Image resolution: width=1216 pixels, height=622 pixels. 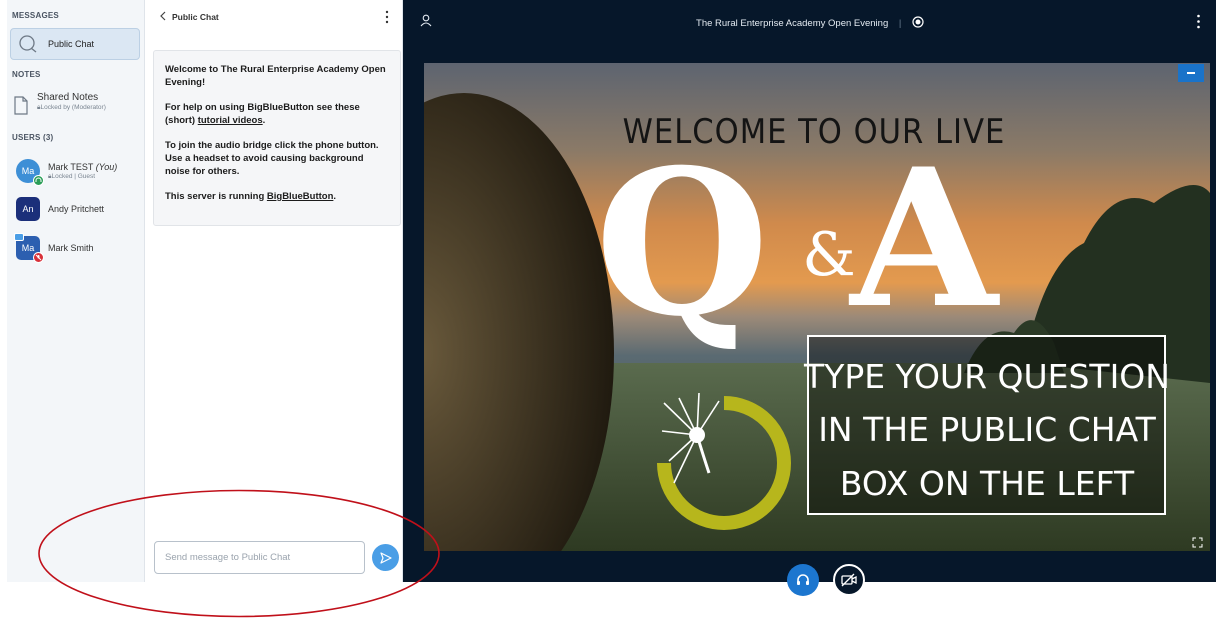 I want to click on chat-message-input: Send message to Public Chat, so click(x=259, y=557).